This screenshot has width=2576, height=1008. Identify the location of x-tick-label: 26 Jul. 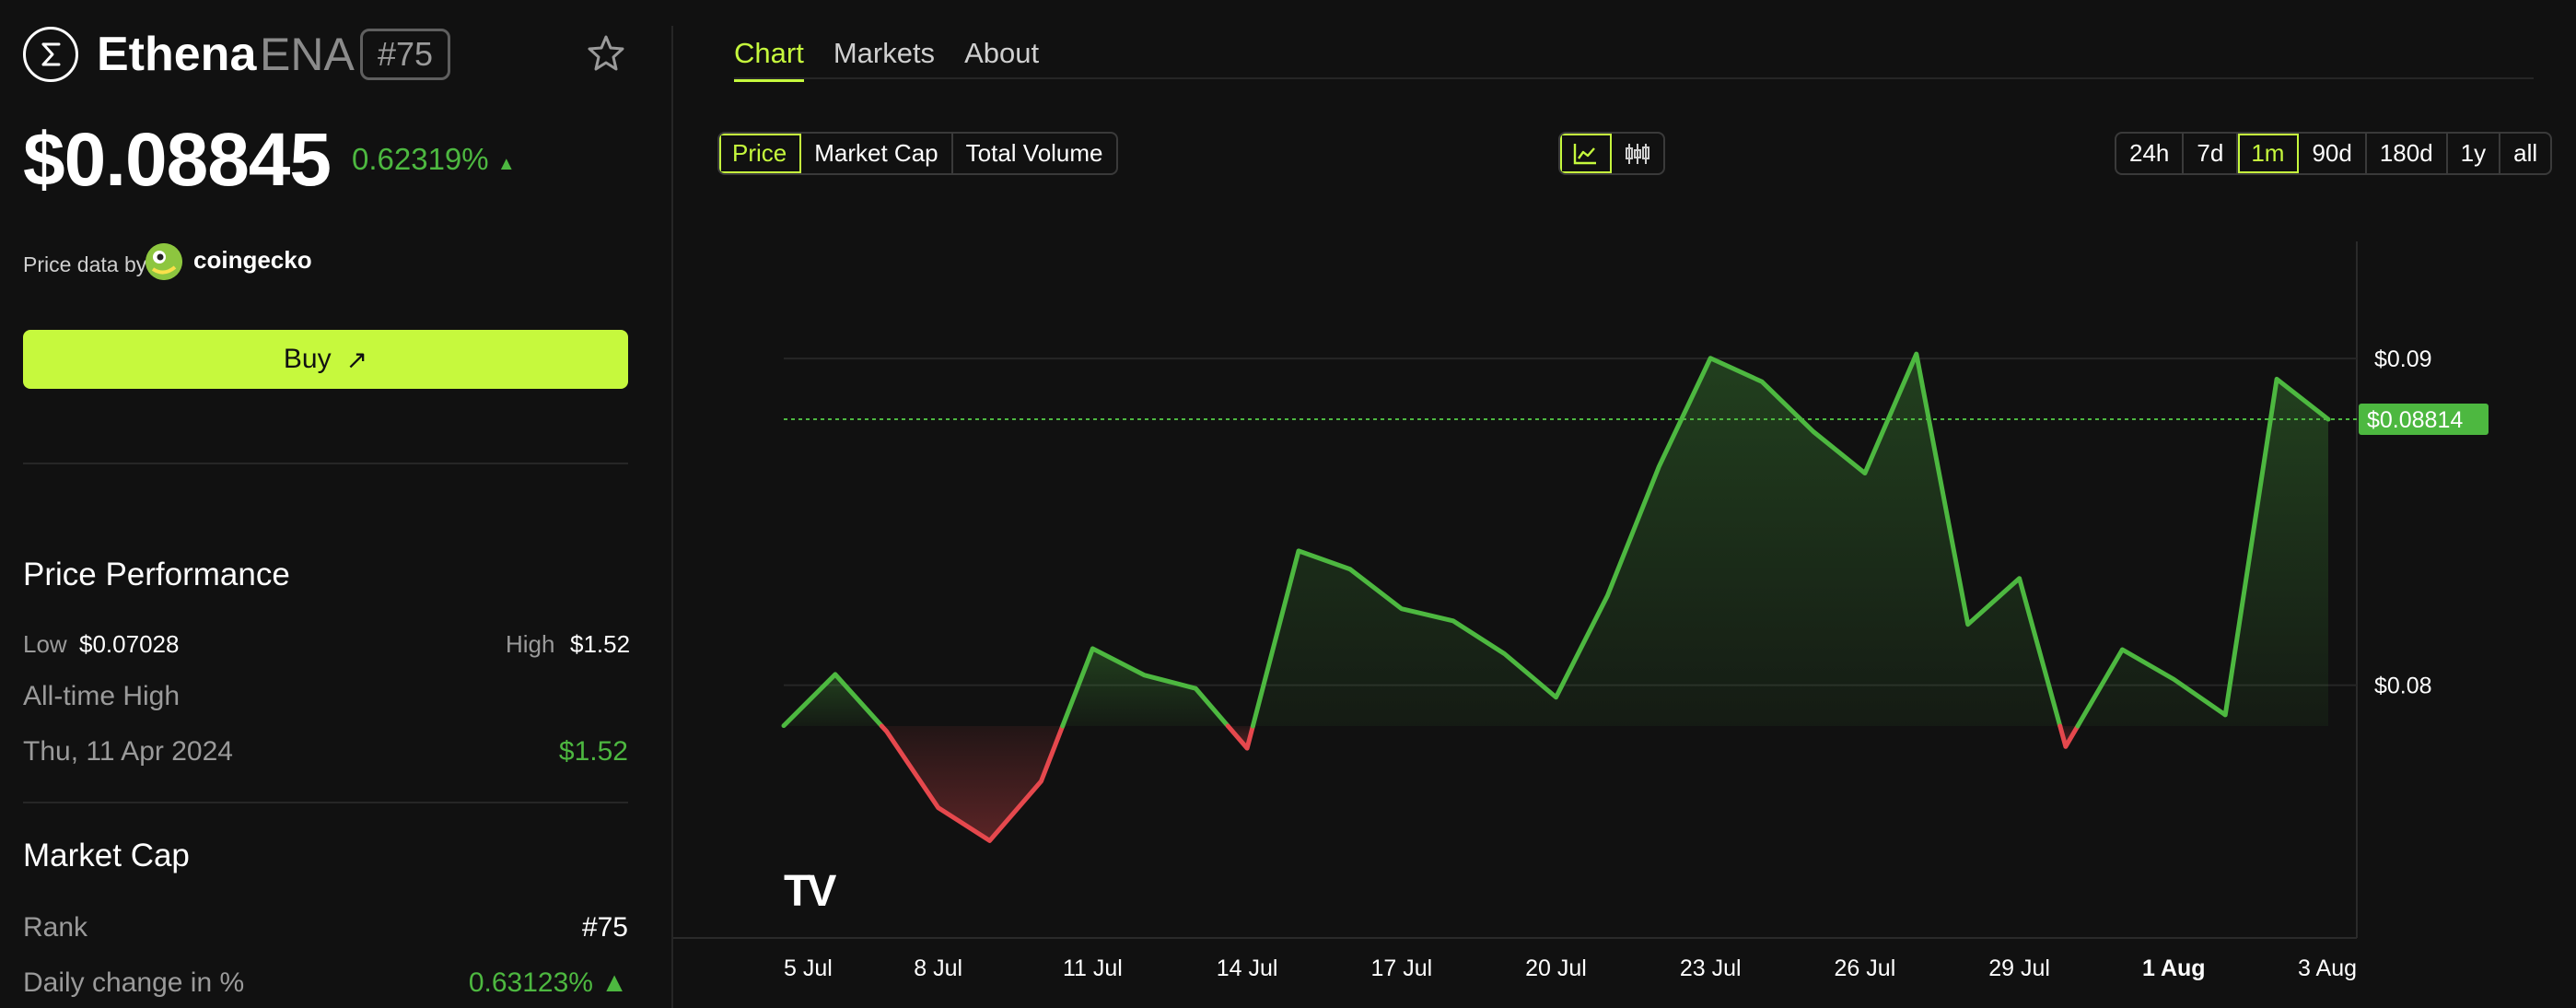
(1866, 968).